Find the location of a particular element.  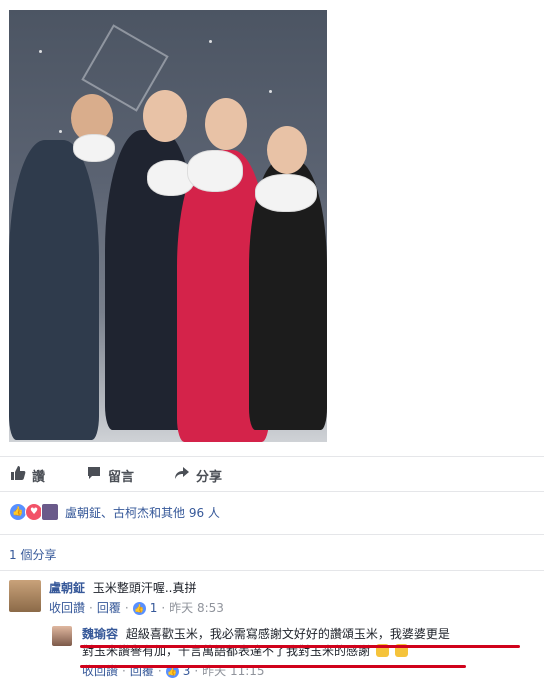

post-action-bar: 讚 留言 分享 is located at coordinates (272, 474).